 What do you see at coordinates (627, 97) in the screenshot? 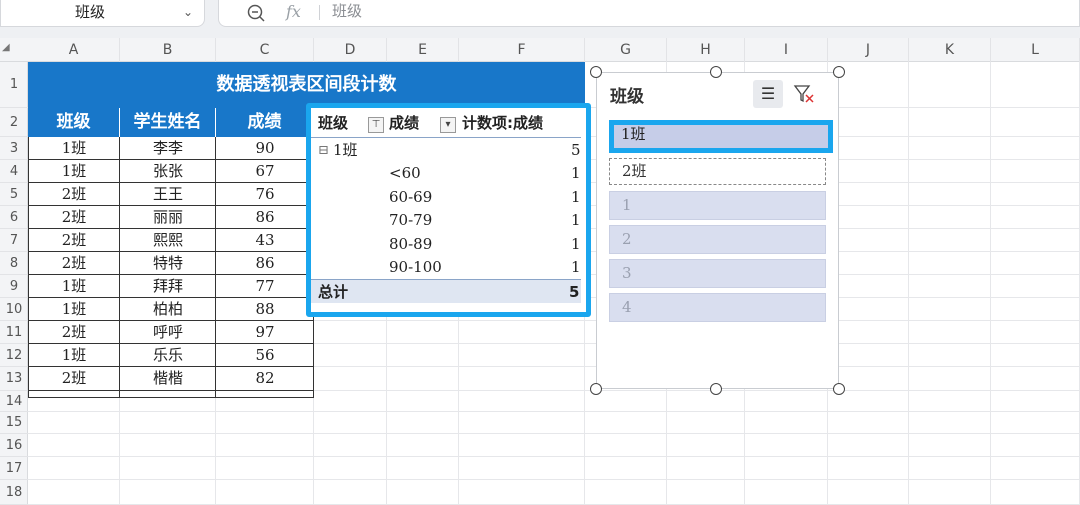
I see `slicer-title: 班级` at bounding box center [627, 97].